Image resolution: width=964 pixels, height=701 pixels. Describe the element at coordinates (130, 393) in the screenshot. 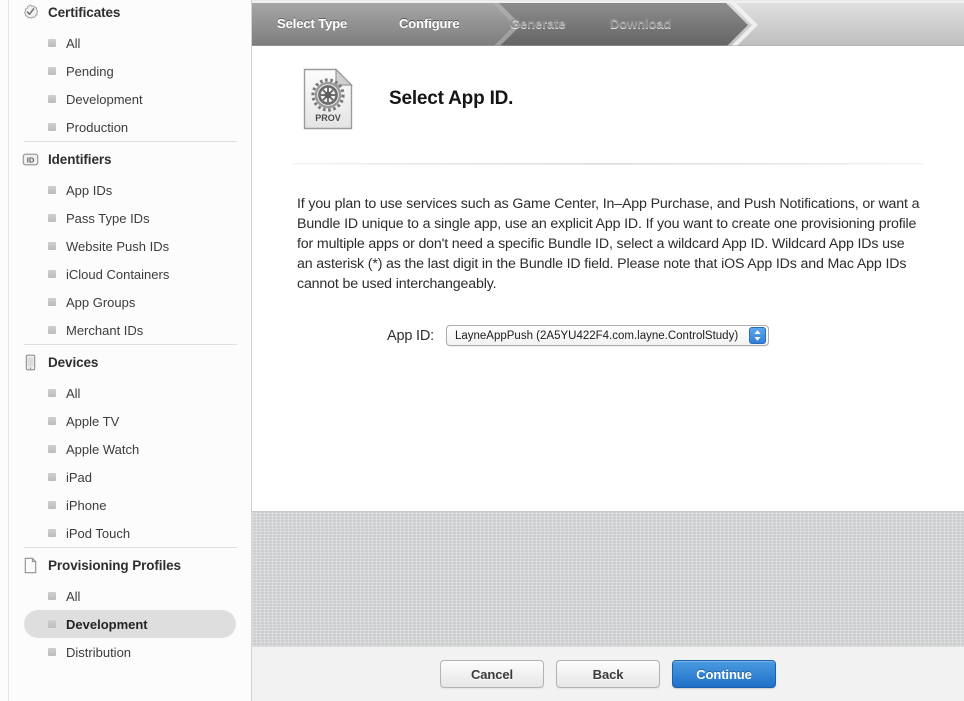

I see `sidebar-item-devices-all: All` at that location.